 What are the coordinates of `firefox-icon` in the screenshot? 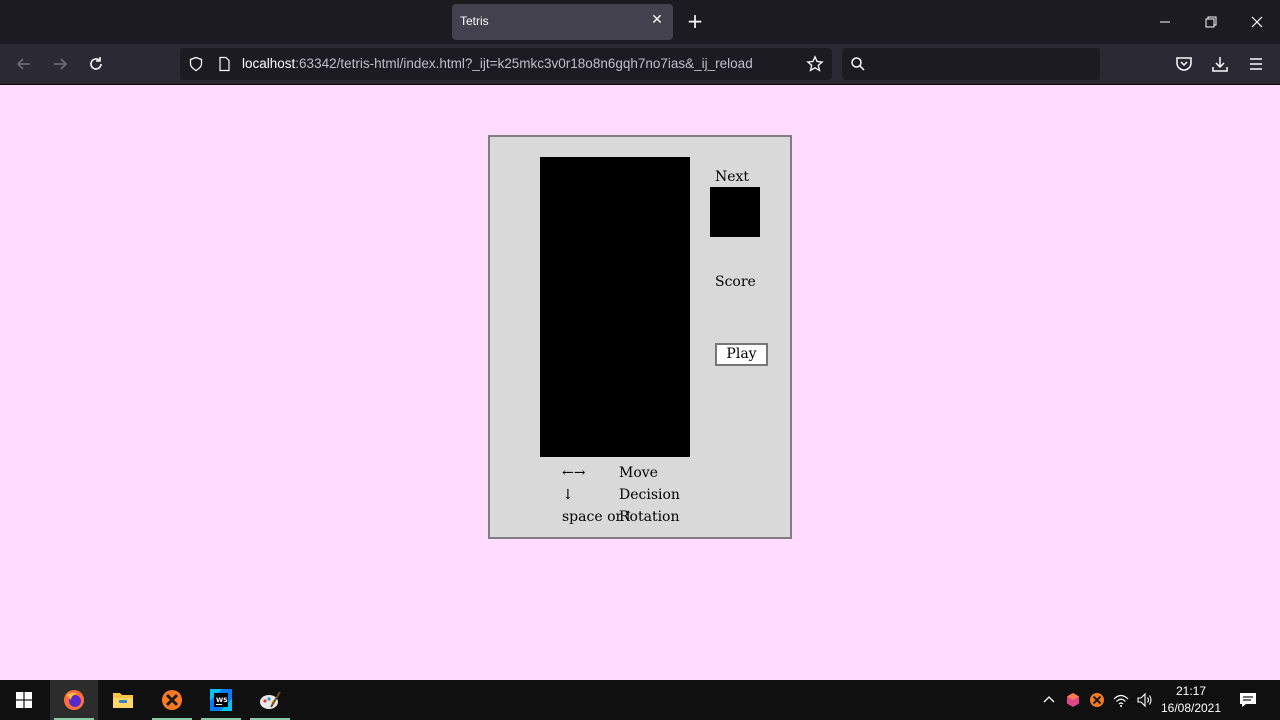 It's located at (74, 700).